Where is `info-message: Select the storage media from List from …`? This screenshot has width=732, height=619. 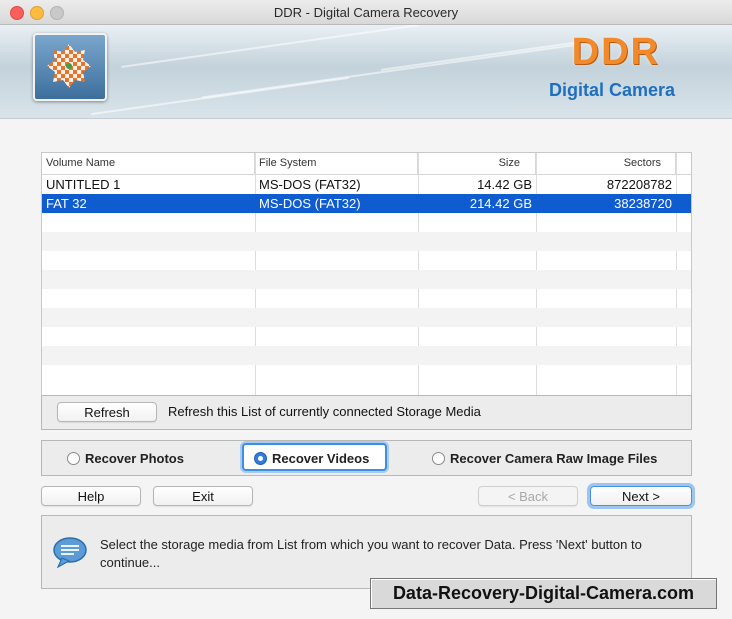
info-message: Select the storage media from List from … is located at coordinates (371, 553).